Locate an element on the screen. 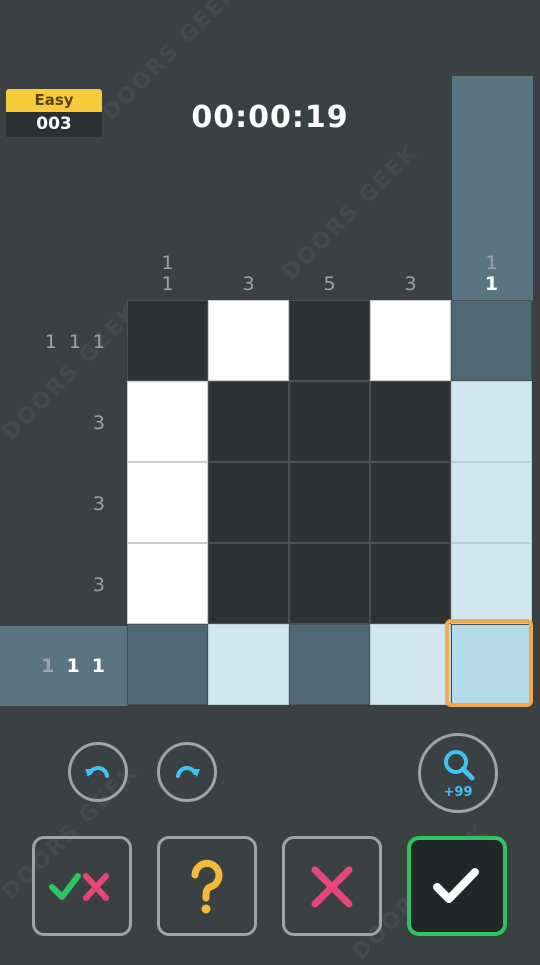  undo-button is located at coordinates (98, 772).